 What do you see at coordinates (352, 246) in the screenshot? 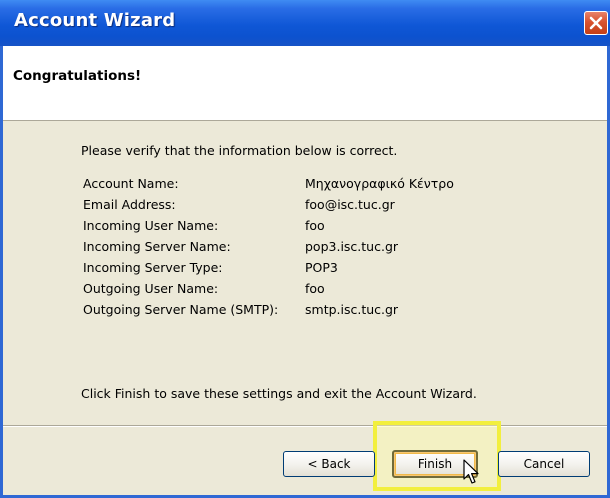
I see `info-value: pop3.isc.tuc.gr` at bounding box center [352, 246].